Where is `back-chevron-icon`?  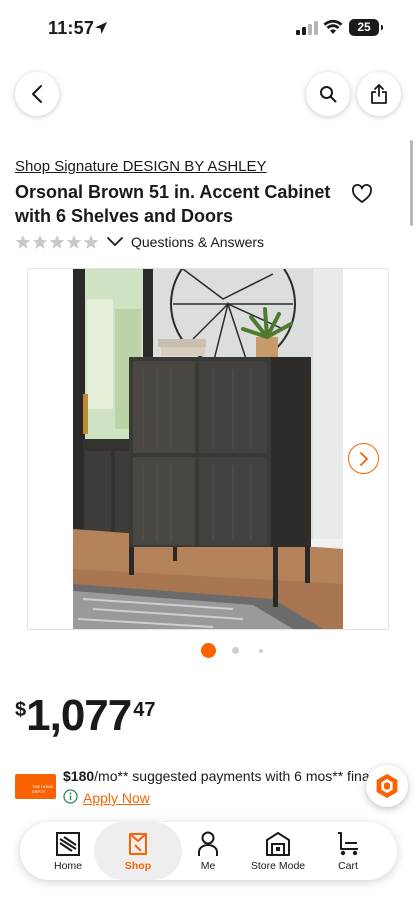
back-chevron-icon is located at coordinates (37, 94).